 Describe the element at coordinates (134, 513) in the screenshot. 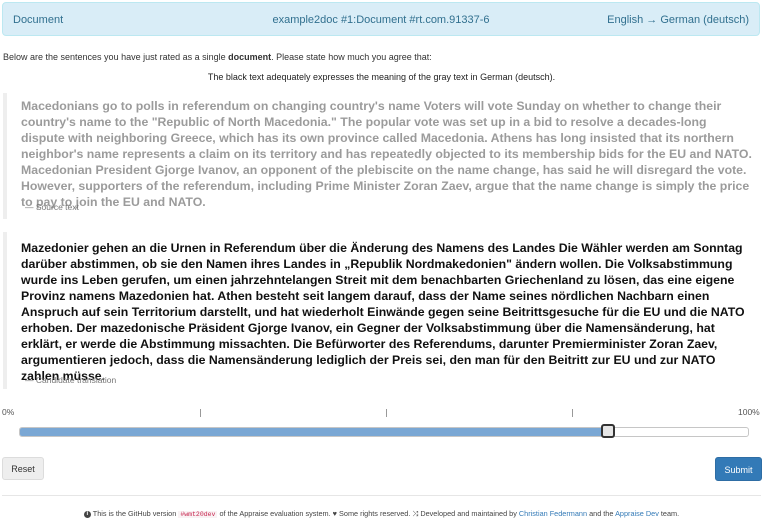

I see `footer-text: This is the GitHub version` at that location.